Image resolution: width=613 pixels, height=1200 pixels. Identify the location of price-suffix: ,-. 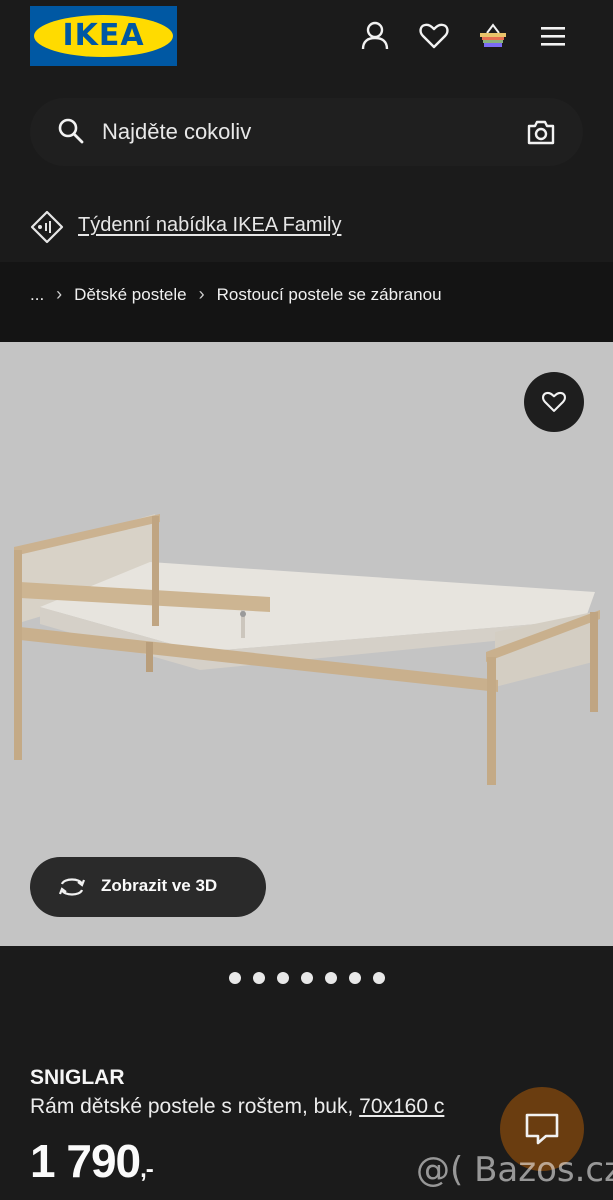
(147, 1169).